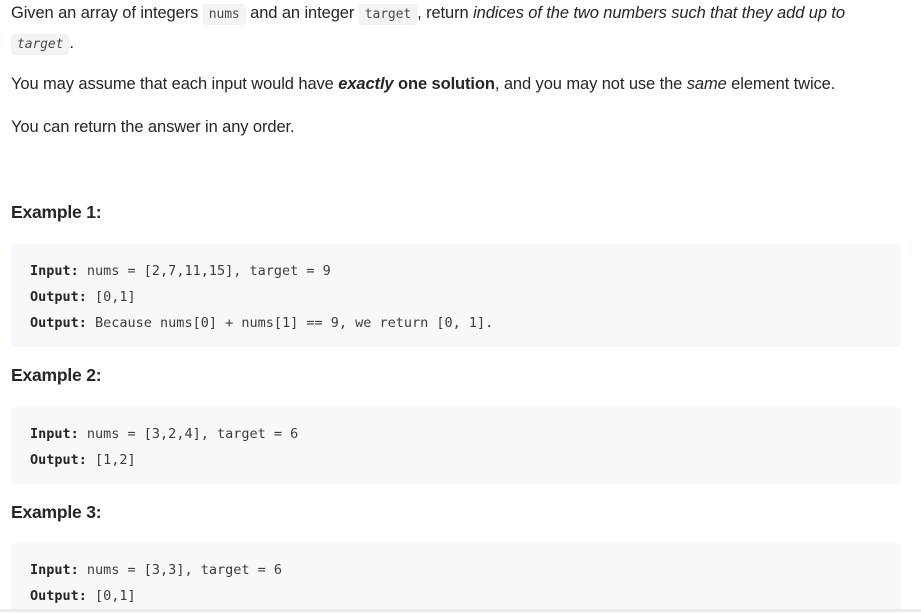 This screenshot has height=613, width=921. I want to click on line-value: nums = [3,3], target = 6, so click(180, 570).